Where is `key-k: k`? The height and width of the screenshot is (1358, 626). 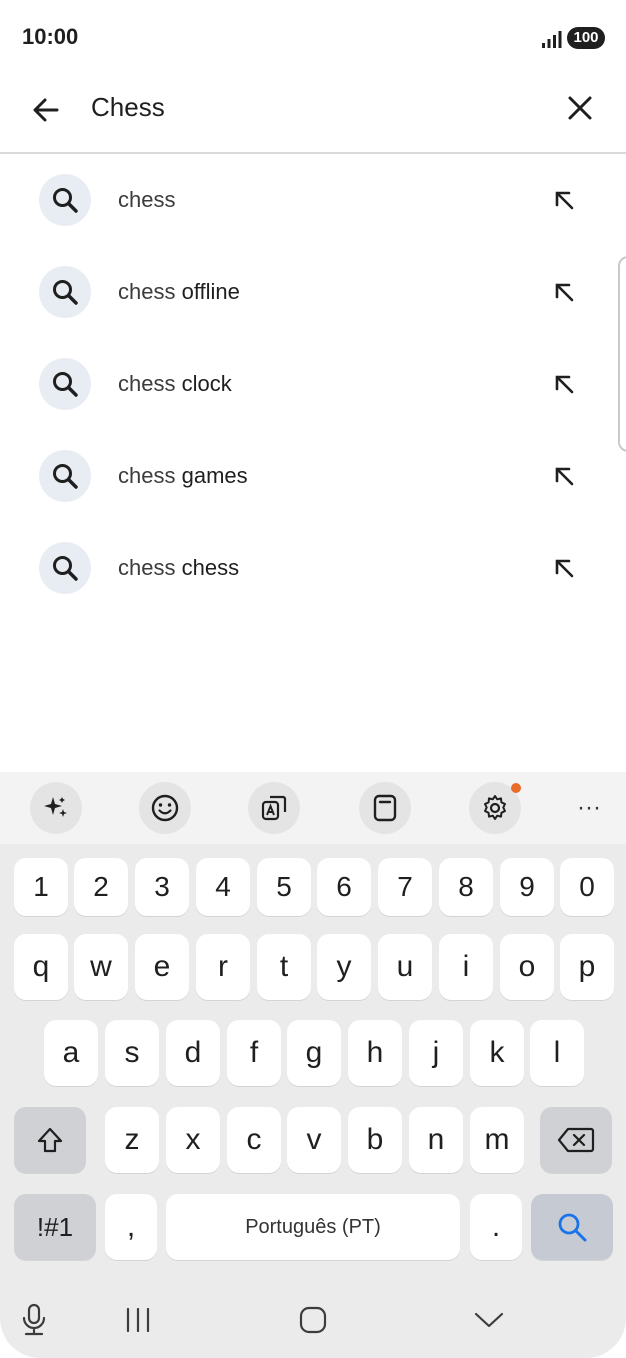 key-k: k is located at coordinates (497, 1053).